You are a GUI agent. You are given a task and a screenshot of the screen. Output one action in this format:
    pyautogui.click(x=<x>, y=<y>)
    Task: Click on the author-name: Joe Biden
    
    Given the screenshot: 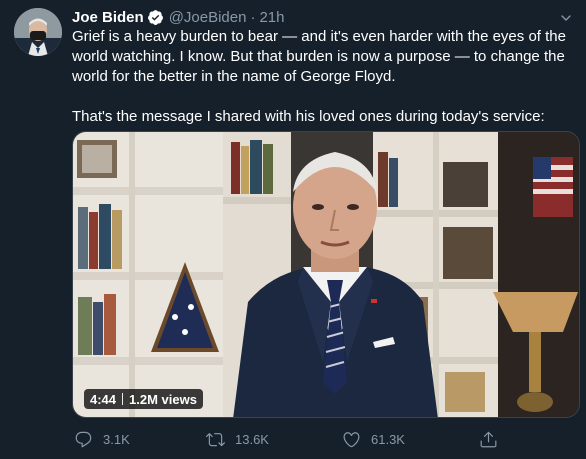 What is the action you would take?
    pyautogui.click(x=108, y=17)
    